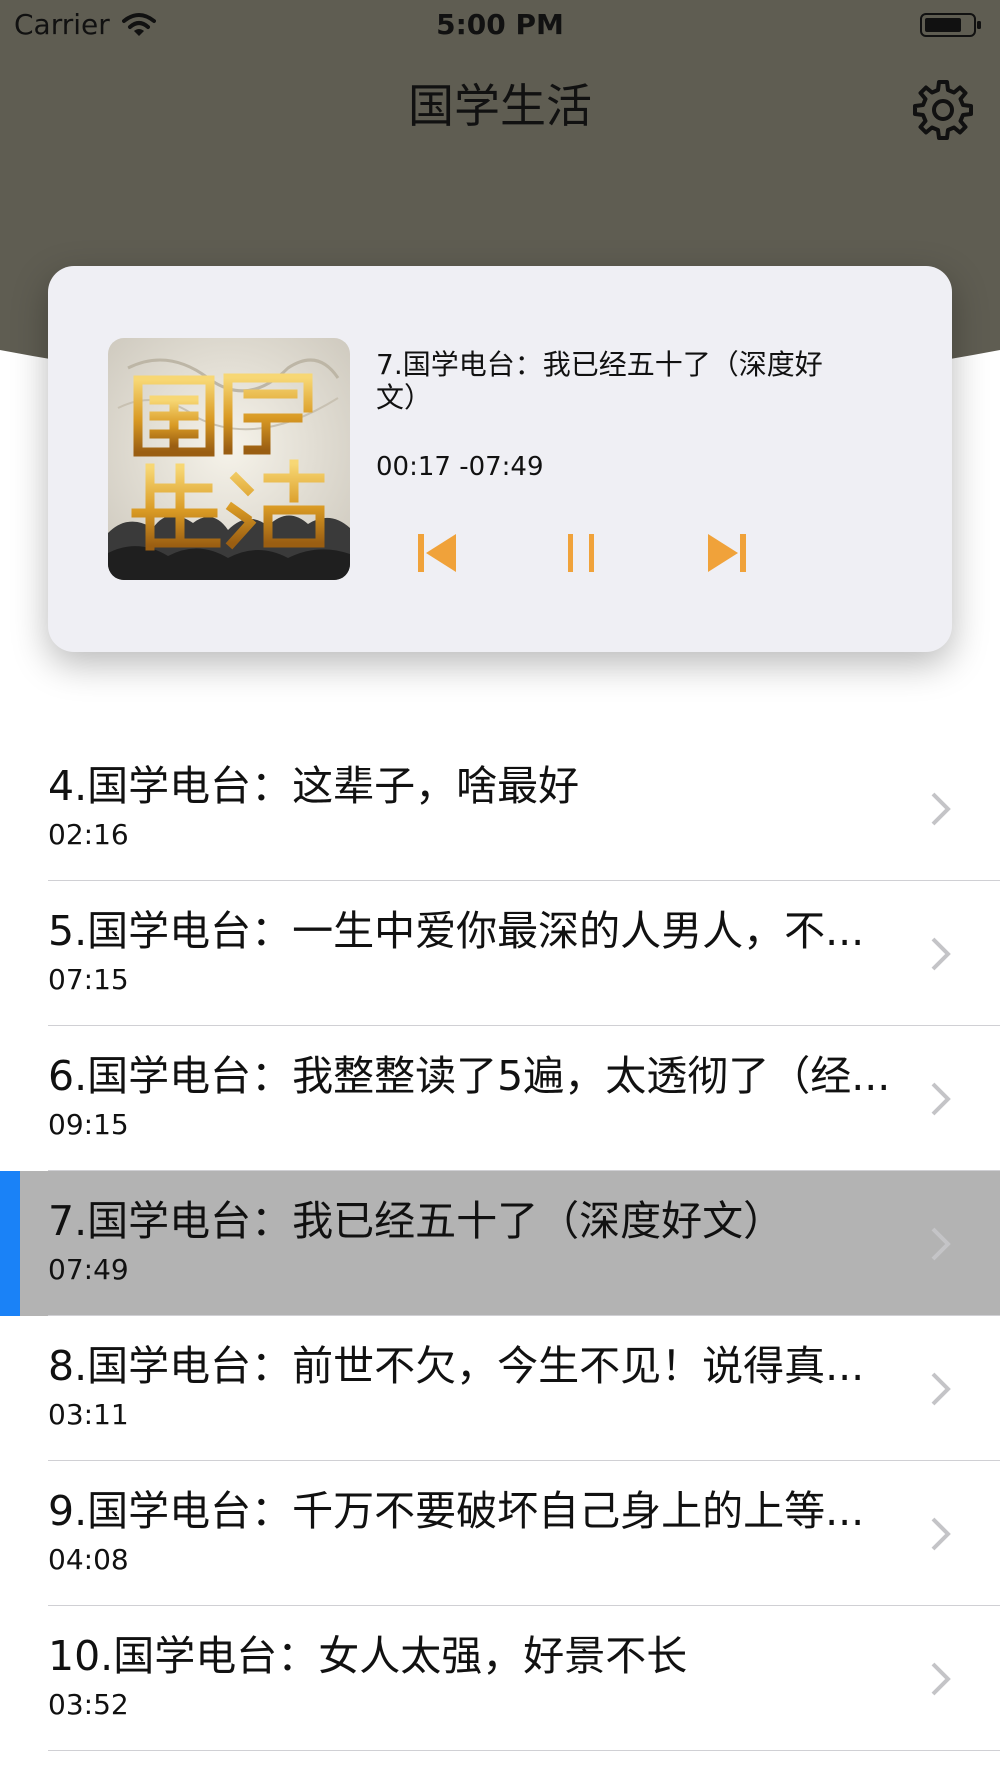 The image size is (1000, 1778). Describe the element at coordinates (368, 1656) in the screenshot. I see `track-title: 10.国学电台：女人太强，好景不长` at that location.